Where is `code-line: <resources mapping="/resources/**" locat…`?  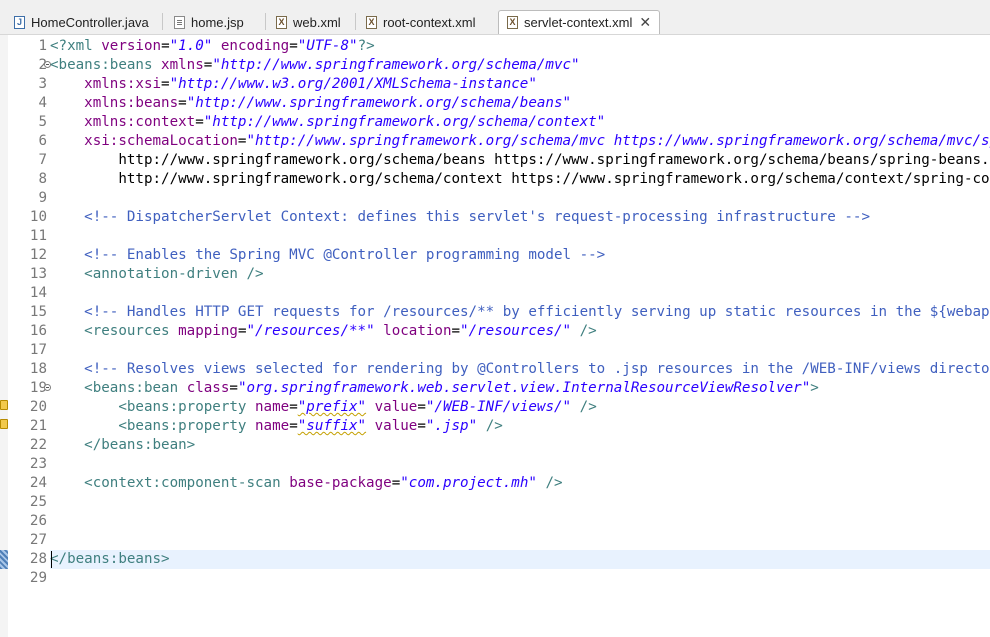 code-line: <resources mapping="/resources/**" locat… is located at coordinates (323, 331).